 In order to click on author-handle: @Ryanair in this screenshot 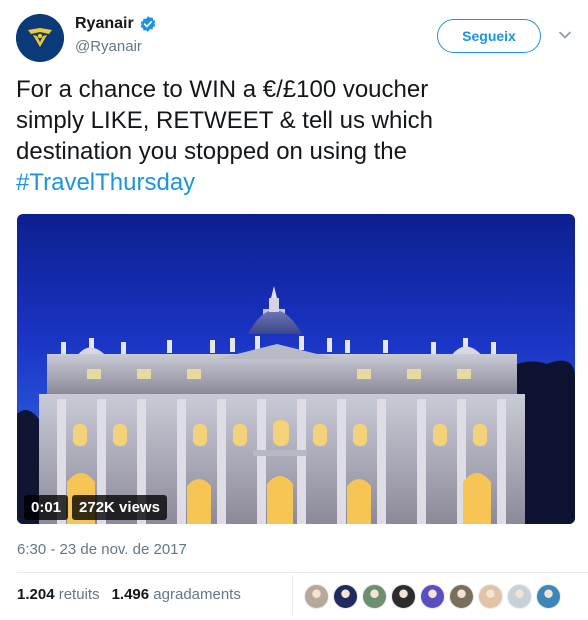, I will do `click(116, 47)`.